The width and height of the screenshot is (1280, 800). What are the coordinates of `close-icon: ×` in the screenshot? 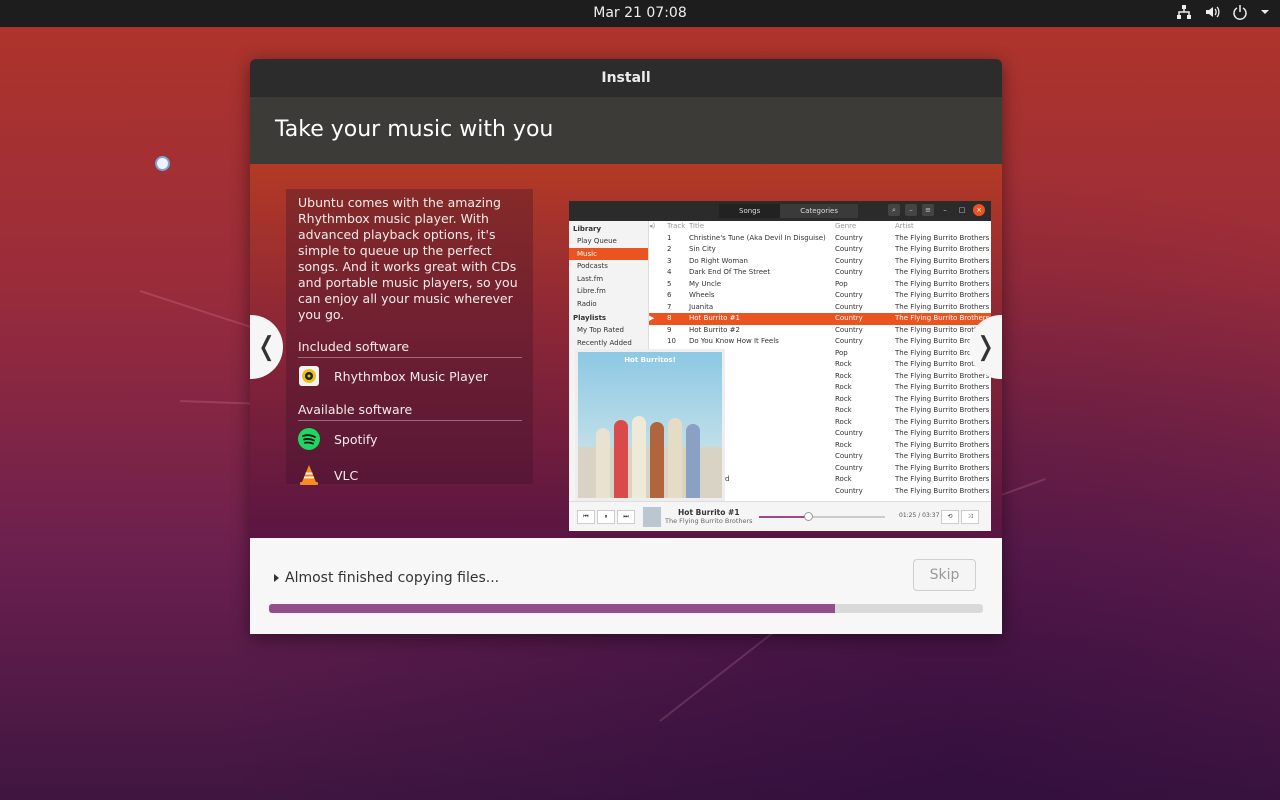 It's located at (979, 210).